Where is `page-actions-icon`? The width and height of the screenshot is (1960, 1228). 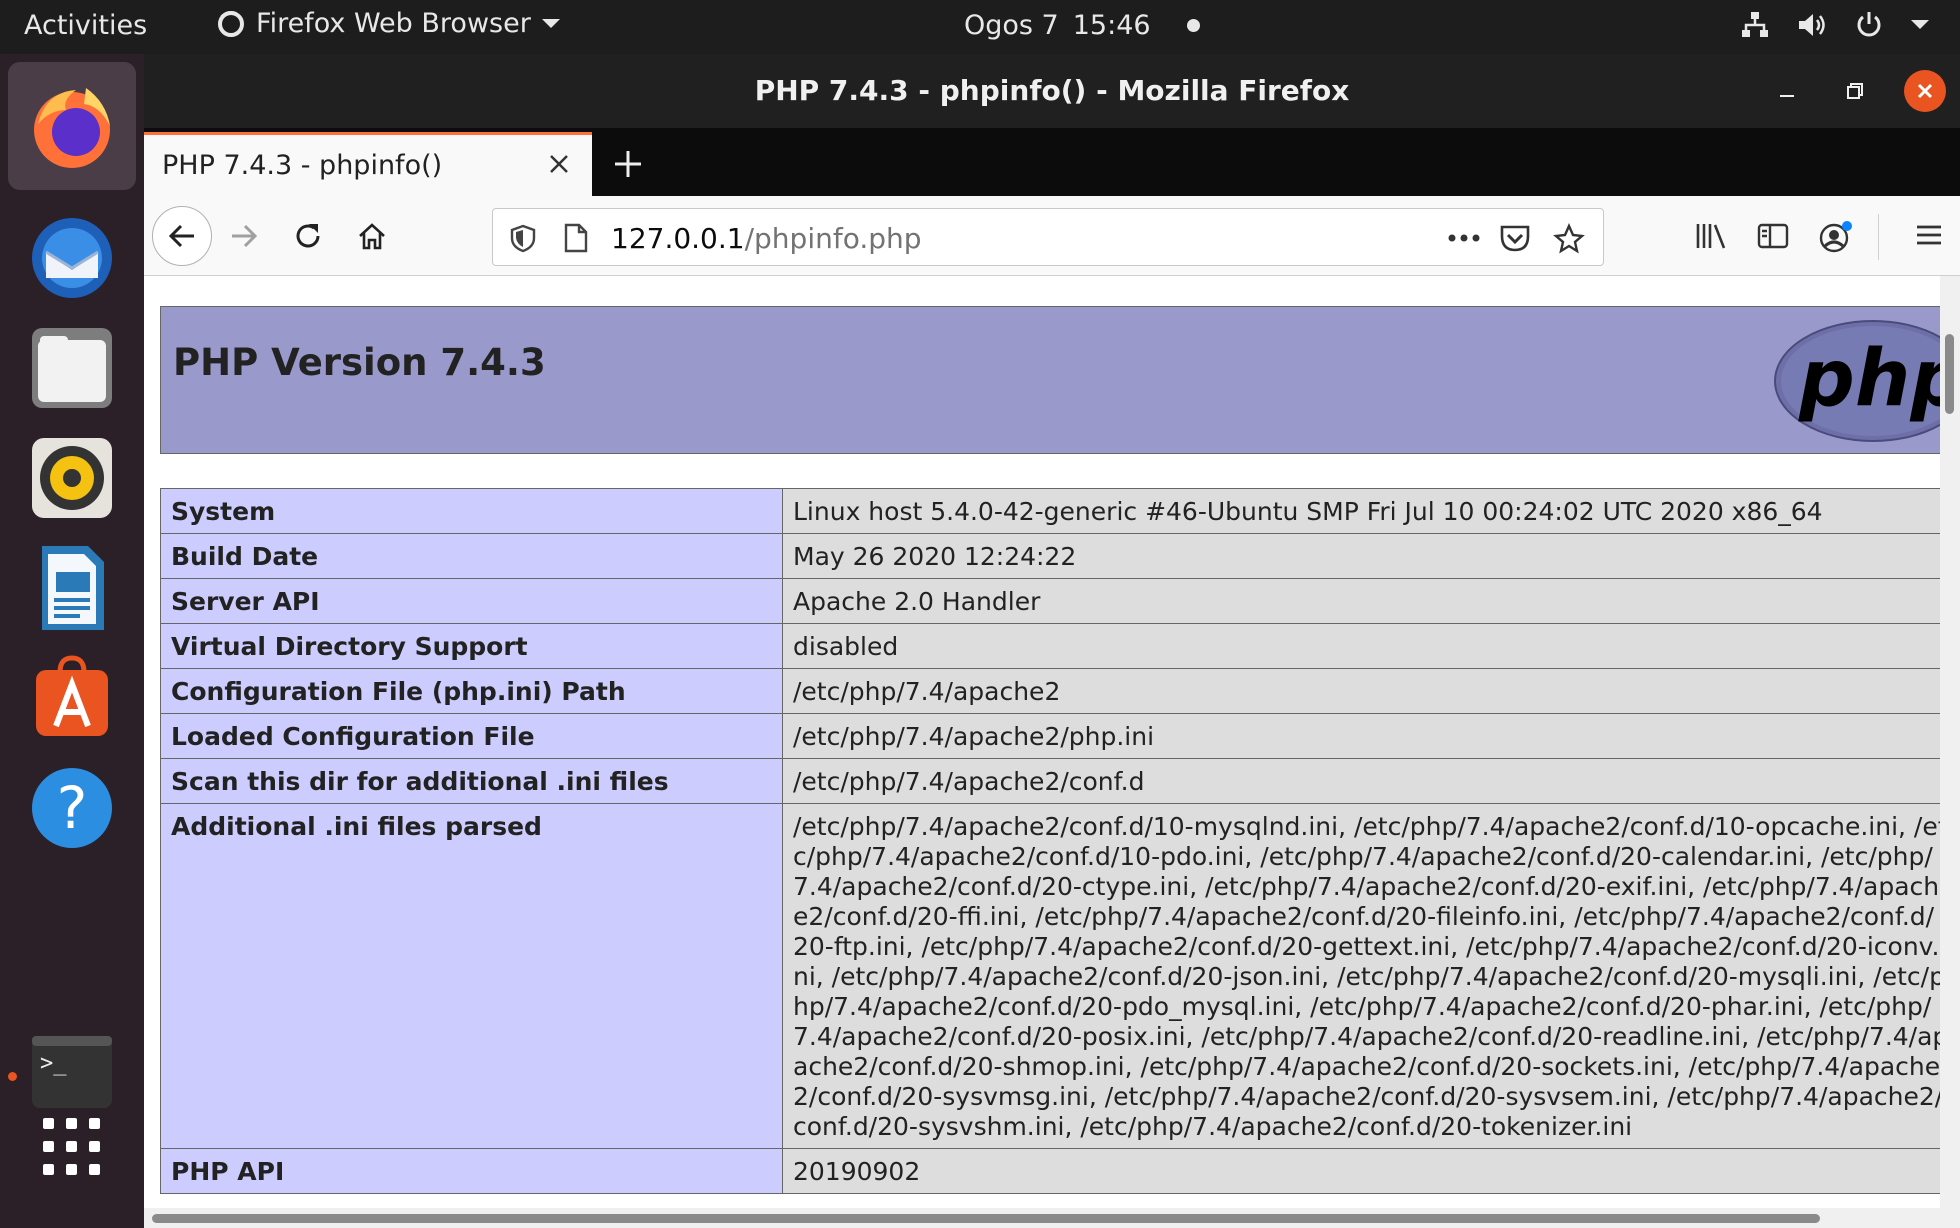 page-actions-icon is located at coordinates (1464, 240).